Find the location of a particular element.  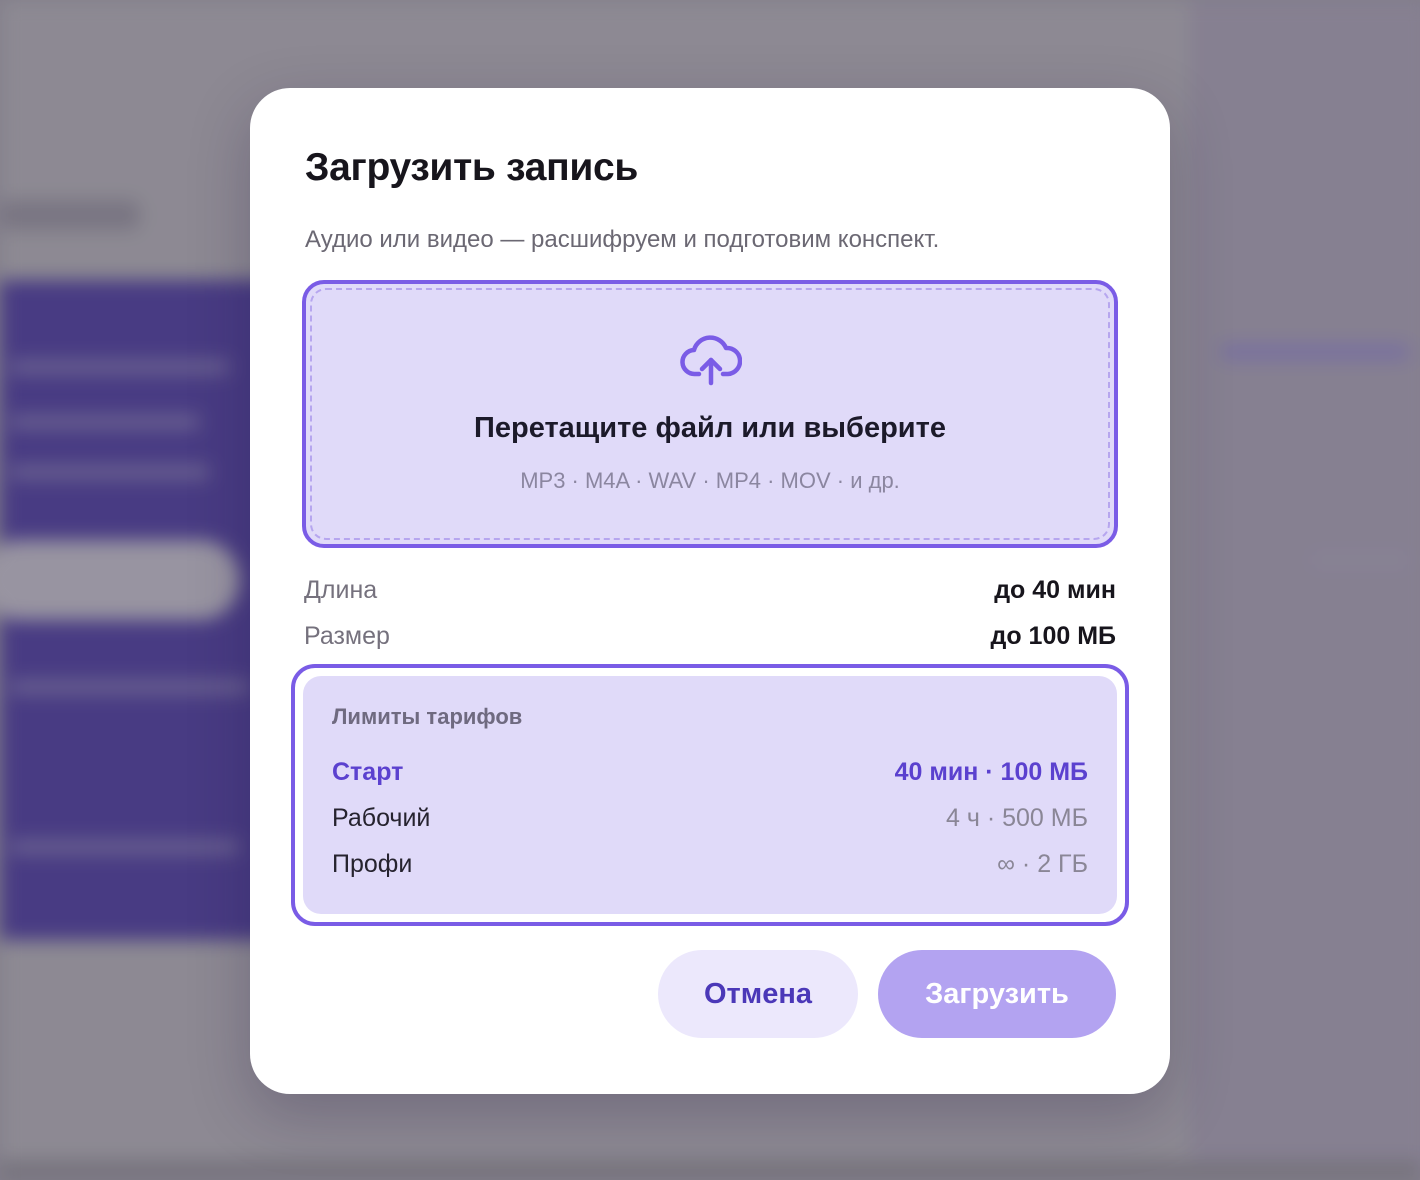

dropzone-title: Перетащите файл или выберите is located at coordinates (710, 428).